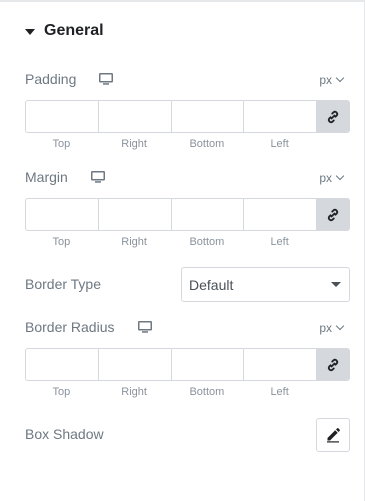  I want to click on border-radius-side-labels: Top Right Bottom Left, so click(170, 392).